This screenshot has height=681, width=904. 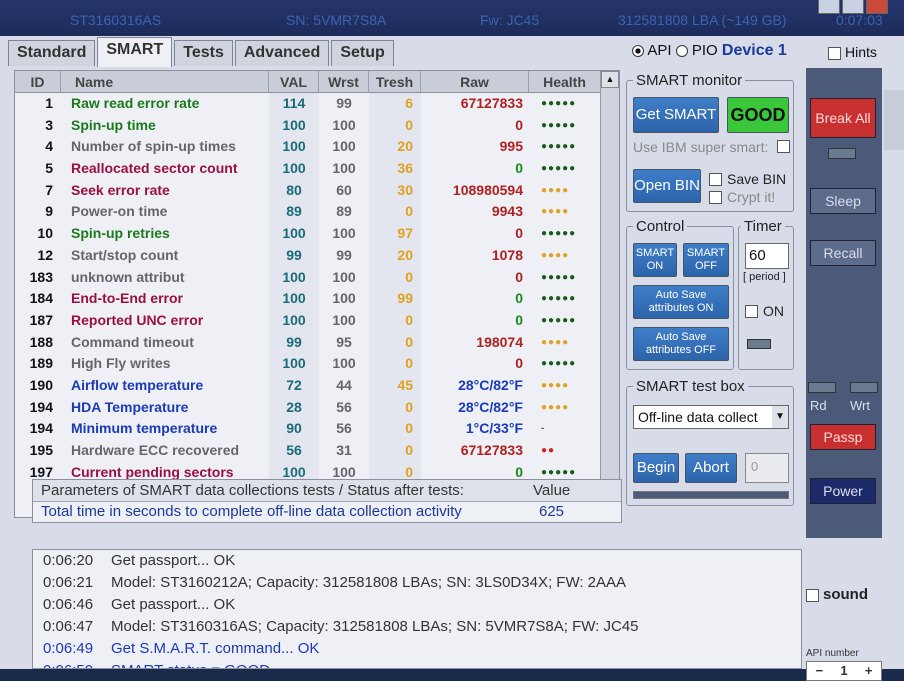 What do you see at coordinates (317, 277) in the screenshot?
I see `table-row: 183 unknown attribut 100 100 0 0 ●●●●●` at bounding box center [317, 277].